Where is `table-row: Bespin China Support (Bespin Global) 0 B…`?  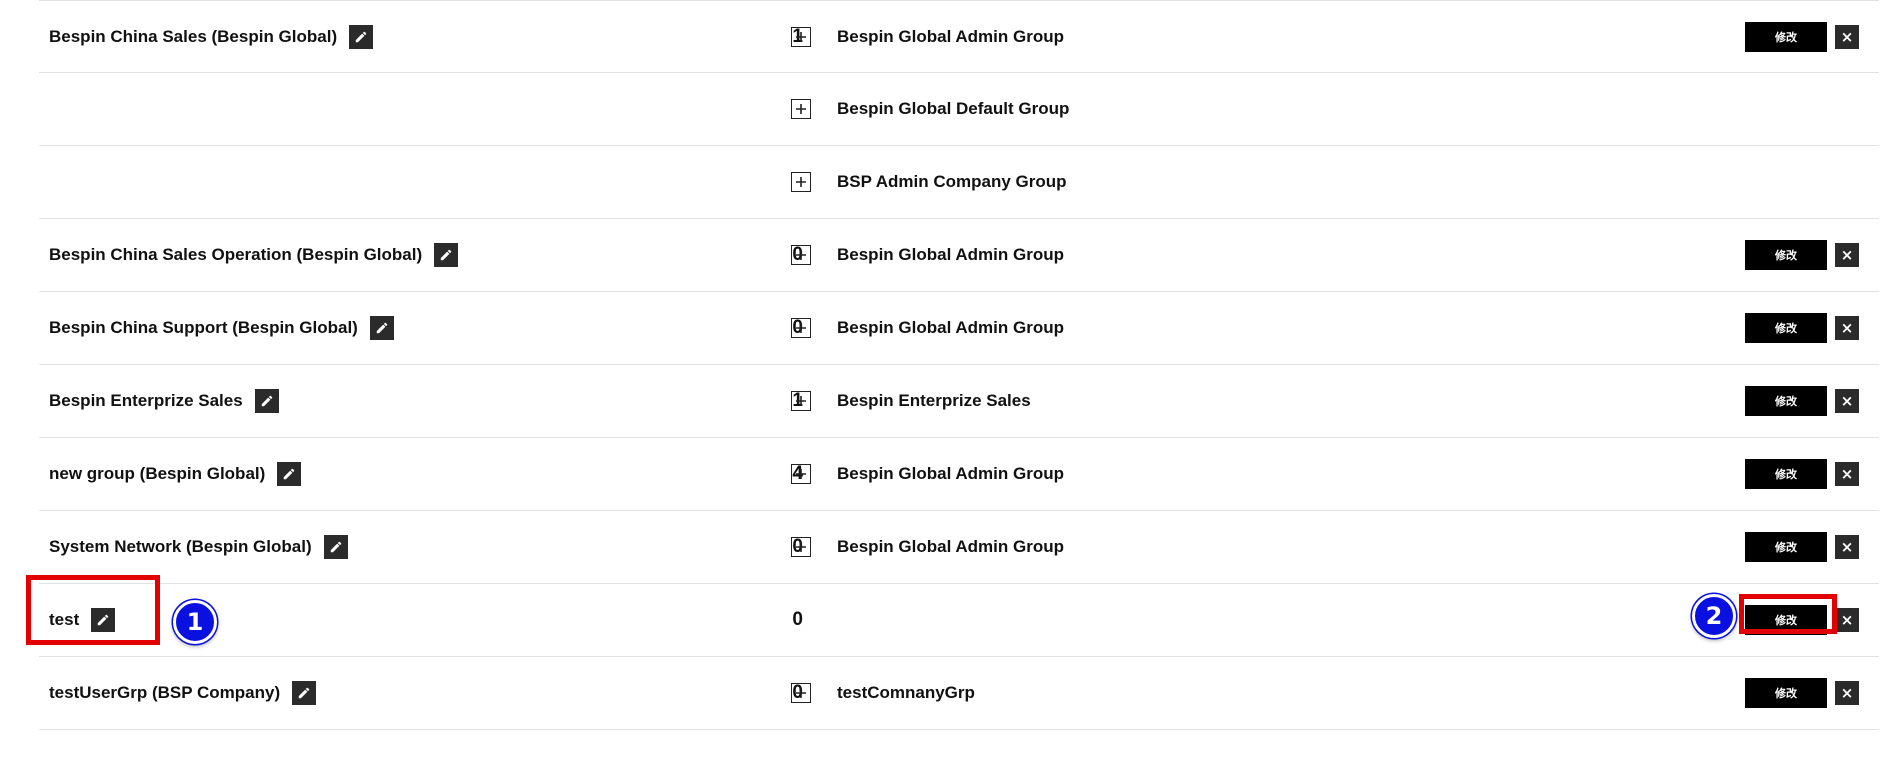 table-row: Bespin China Support (Bespin Global) 0 B… is located at coordinates (959, 328).